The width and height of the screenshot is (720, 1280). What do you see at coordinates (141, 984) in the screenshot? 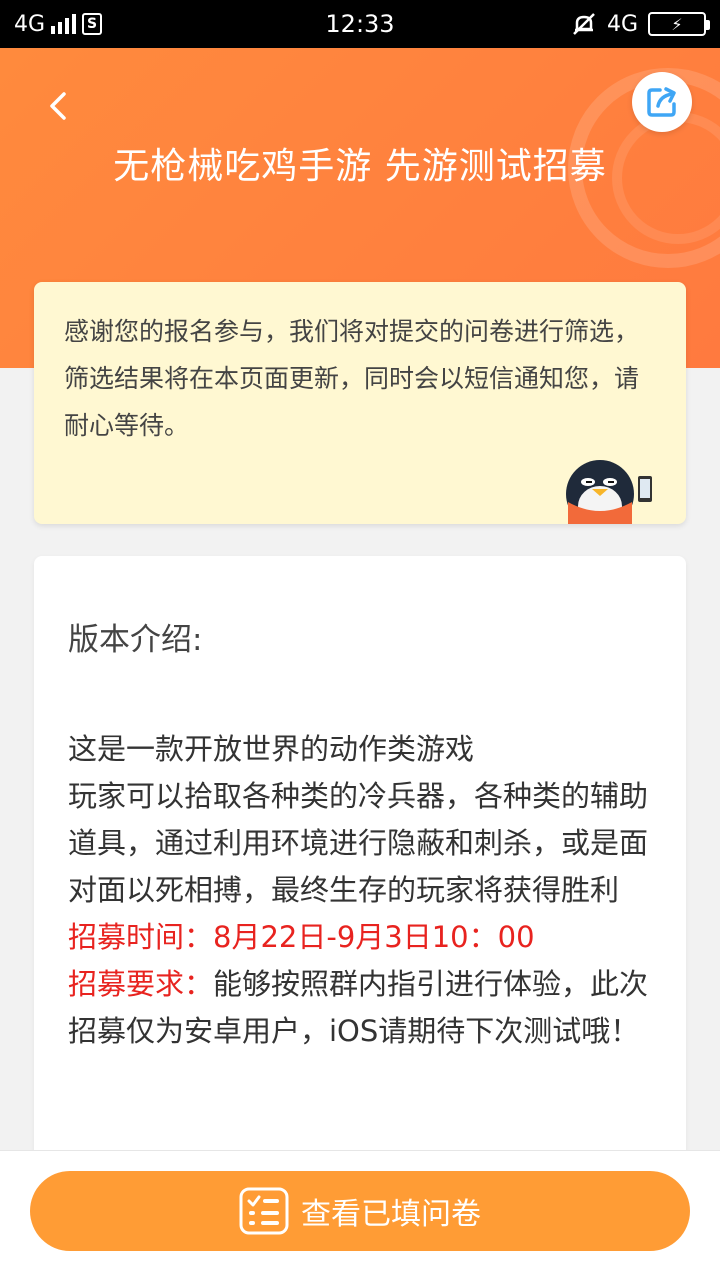
I see `recruit-requirement-label: 招募要求：` at bounding box center [141, 984].